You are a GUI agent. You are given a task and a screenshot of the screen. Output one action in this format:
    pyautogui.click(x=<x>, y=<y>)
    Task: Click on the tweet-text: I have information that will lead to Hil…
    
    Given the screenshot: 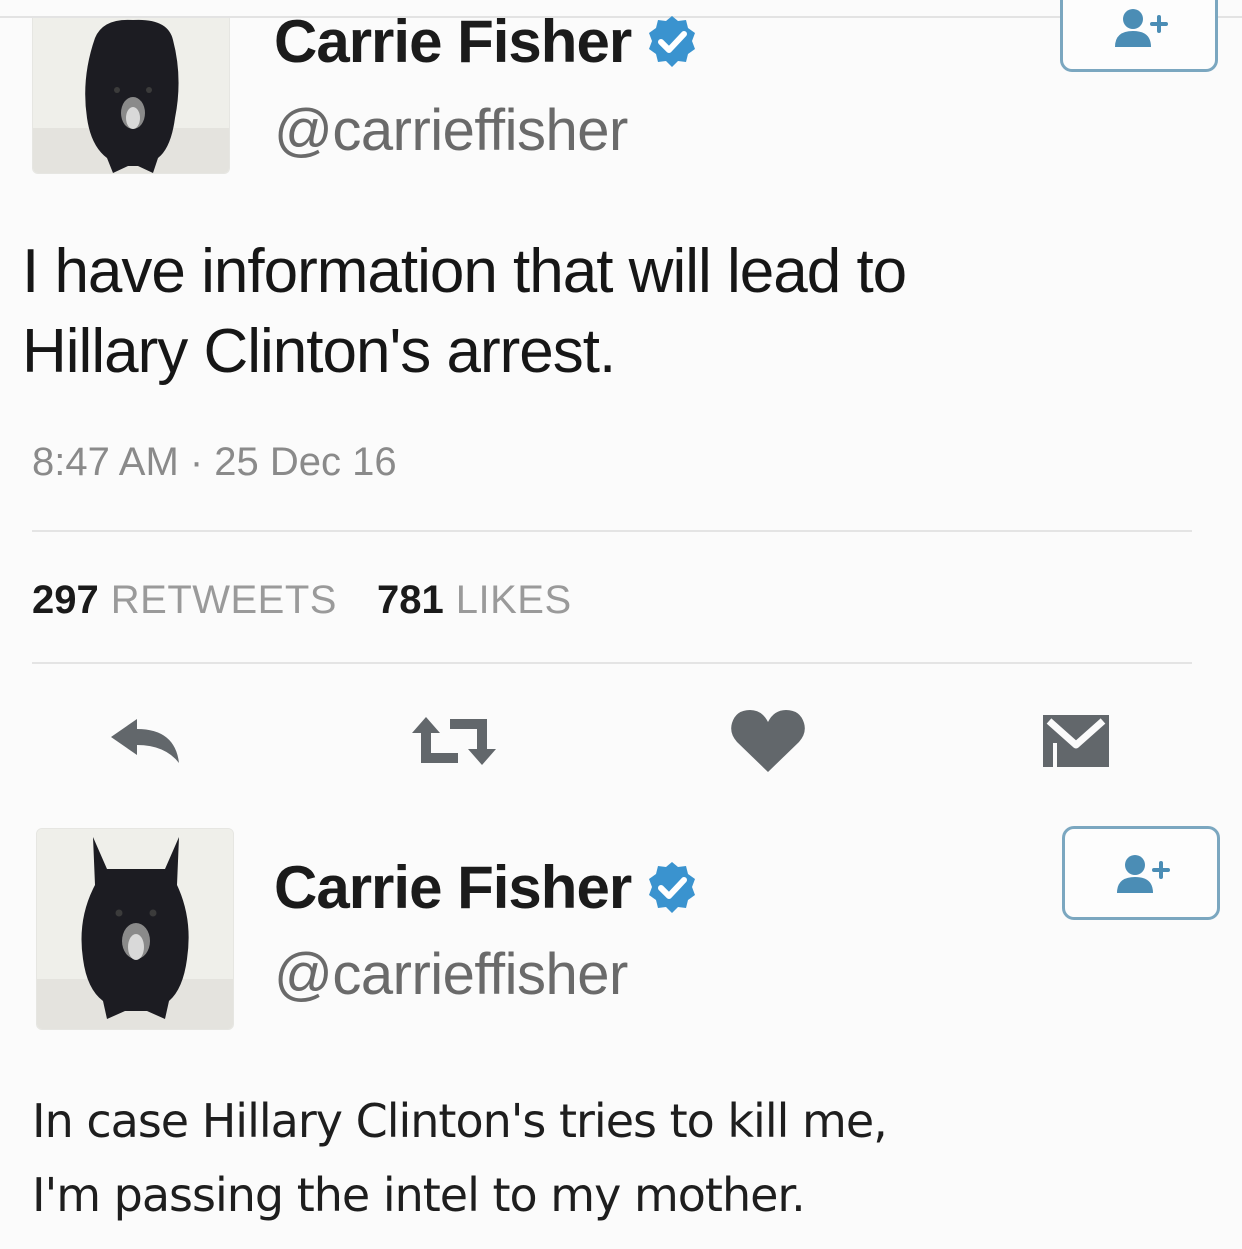 What is the action you would take?
    pyautogui.click(x=464, y=311)
    